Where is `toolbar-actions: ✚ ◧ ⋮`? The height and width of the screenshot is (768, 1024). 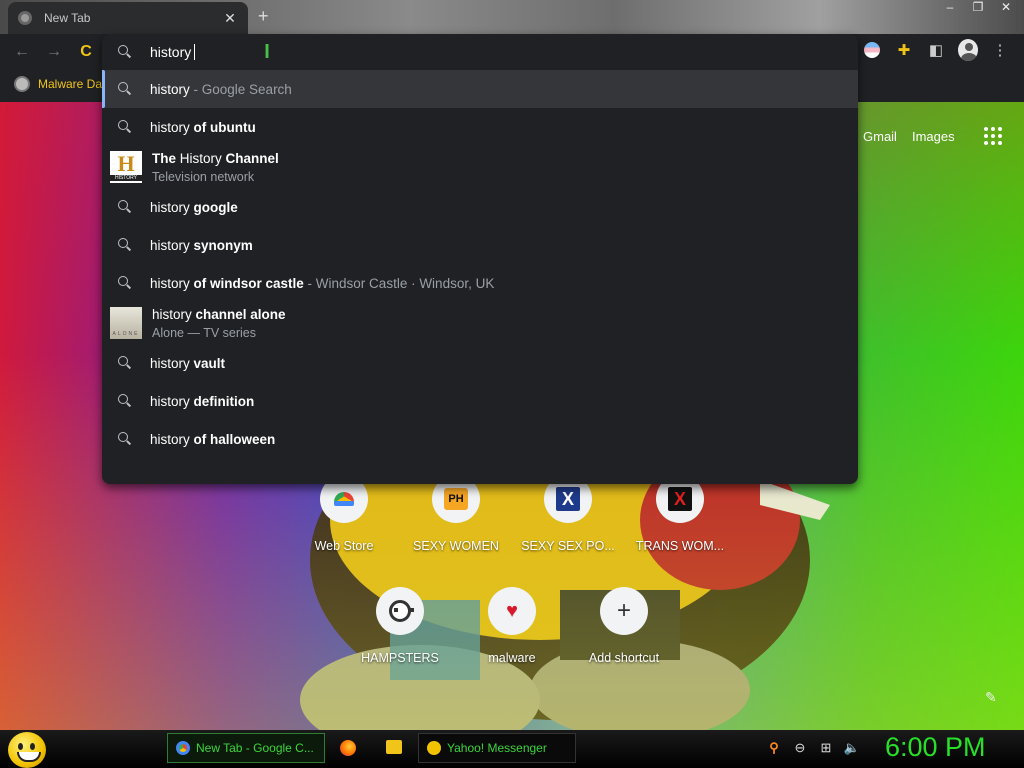
toolbar-actions: ✚ ◧ ⋮ is located at coordinates (936, 50).